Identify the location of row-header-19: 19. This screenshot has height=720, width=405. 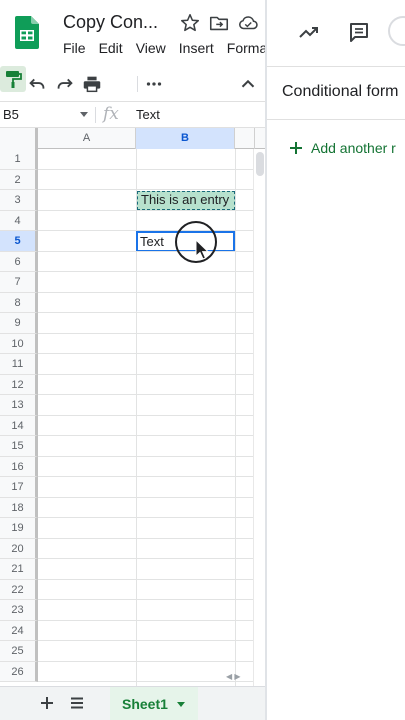
(19, 528).